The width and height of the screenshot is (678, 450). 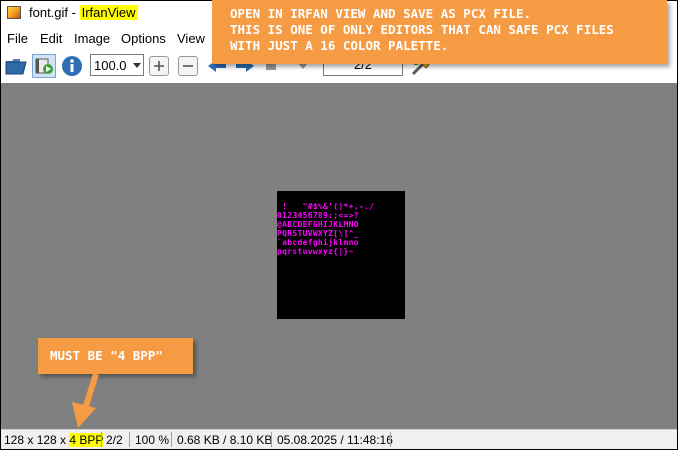 I want to click on status-page: 2/2, so click(x=114, y=440).